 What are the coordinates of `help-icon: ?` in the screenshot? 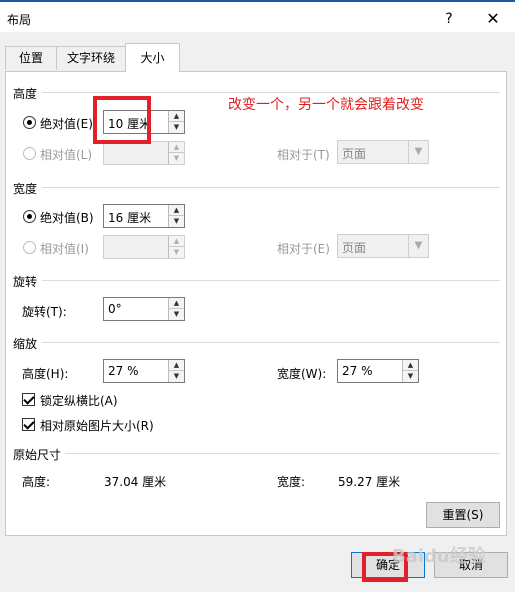 It's located at (449, 19).